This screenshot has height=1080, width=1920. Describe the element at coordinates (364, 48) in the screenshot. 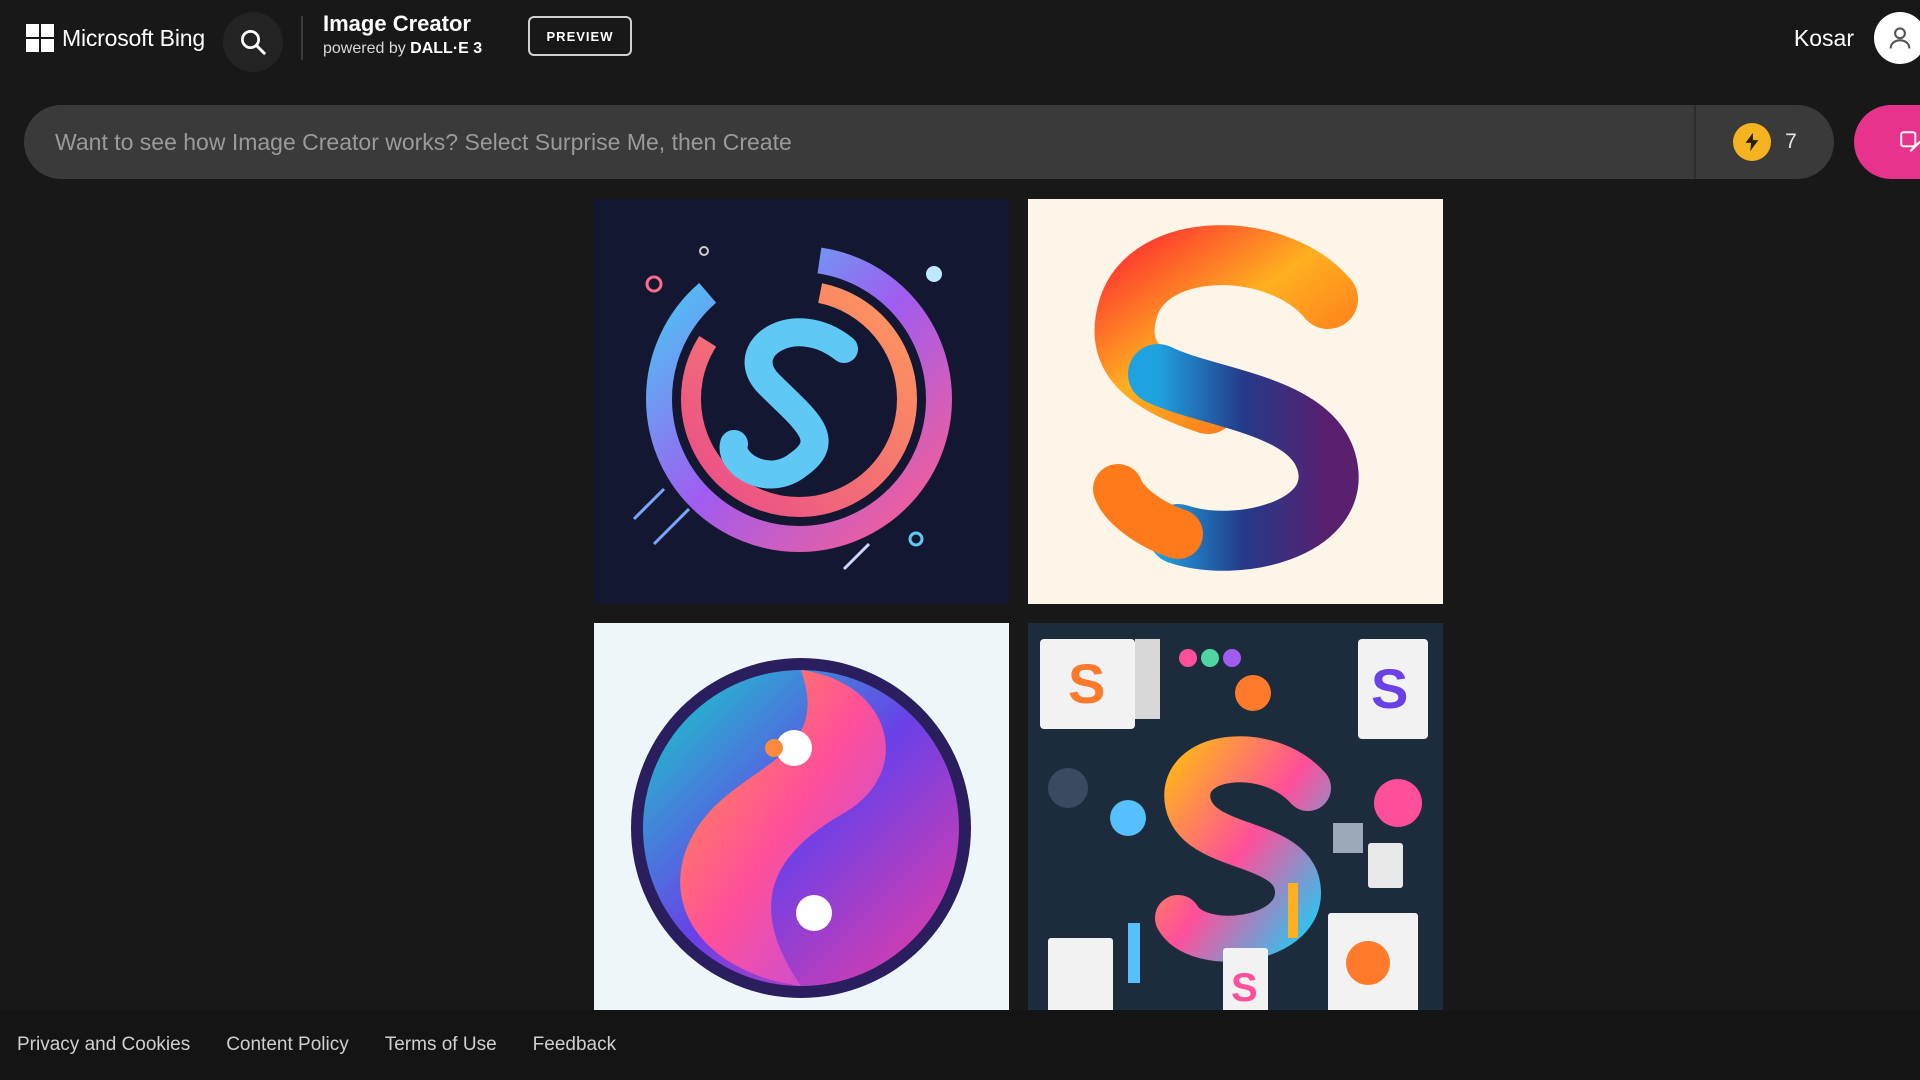

I see `powered-by-prefix: powered by` at that location.